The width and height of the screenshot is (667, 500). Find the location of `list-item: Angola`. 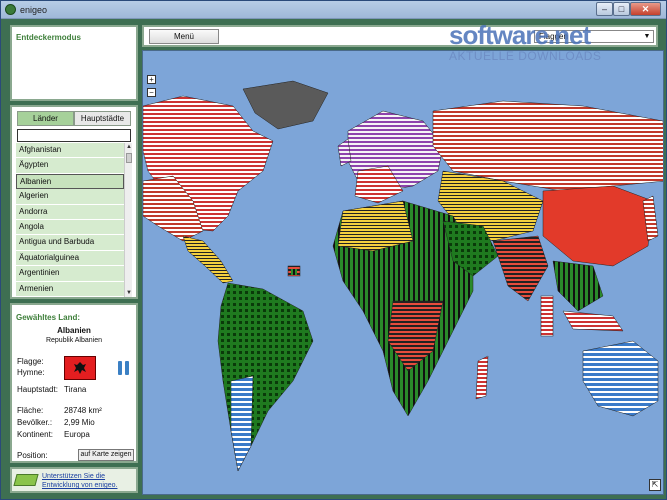

list-item: Angola is located at coordinates (70, 227).